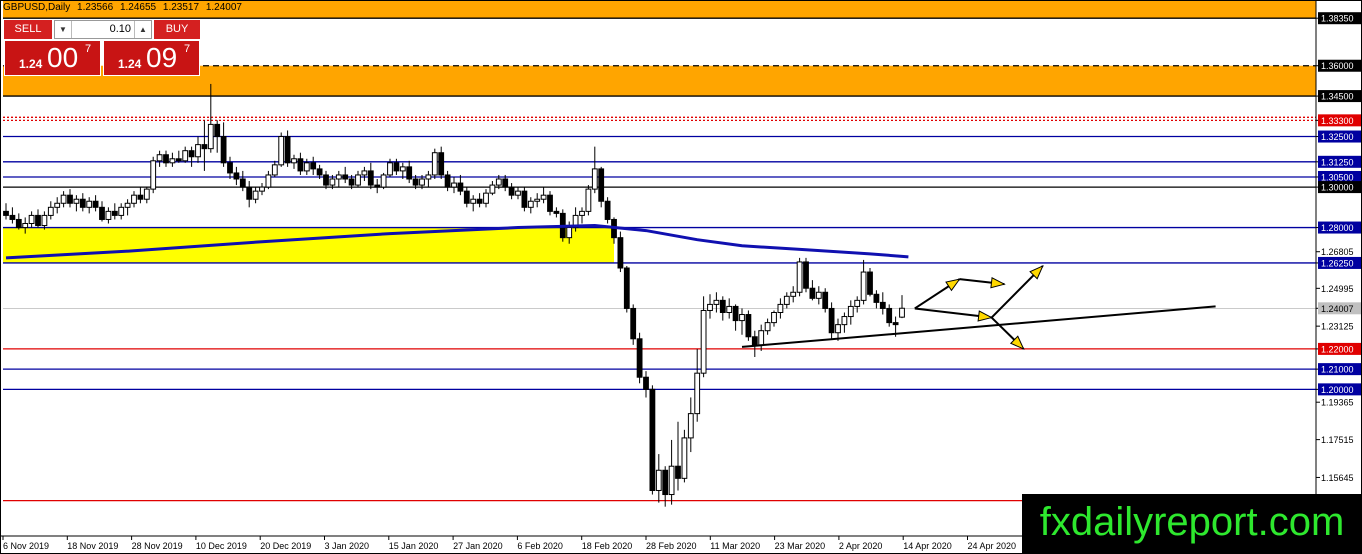 Image resolution: width=1362 pixels, height=554 pixels. Describe the element at coordinates (1337, 349) in the screenshot. I see `price-tick-label: 1.22000` at that location.